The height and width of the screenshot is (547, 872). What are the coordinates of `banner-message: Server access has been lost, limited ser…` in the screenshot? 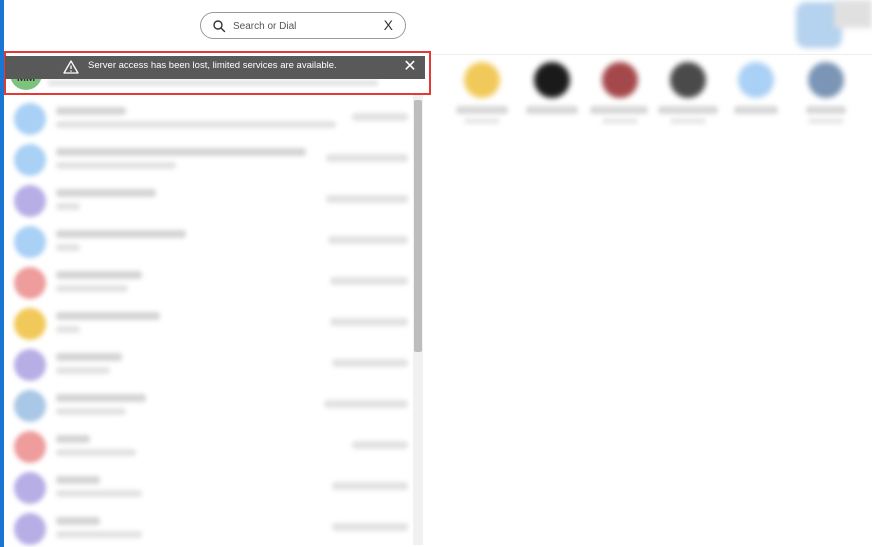 It's located at (212, 65).